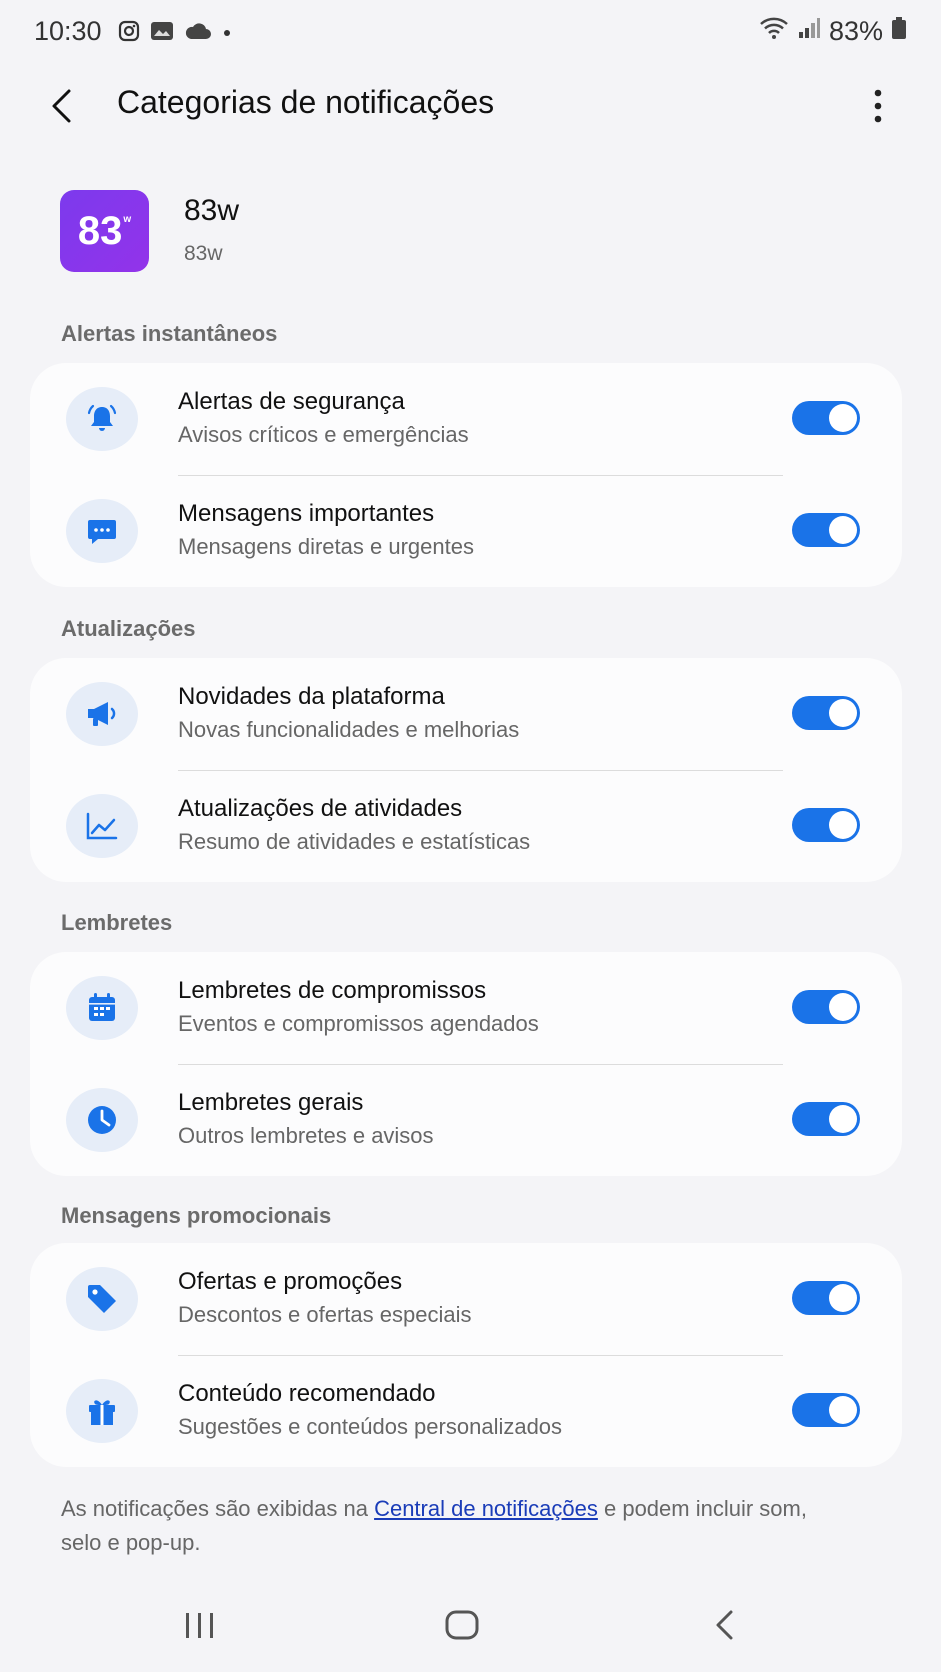 Image resolution: width=941 pixels, height=1672 pixels. Describe the element at coordinates (169, 333) in the screenshot. I see `section-label-instant-alerts: Alertas instantâneos` at that location.